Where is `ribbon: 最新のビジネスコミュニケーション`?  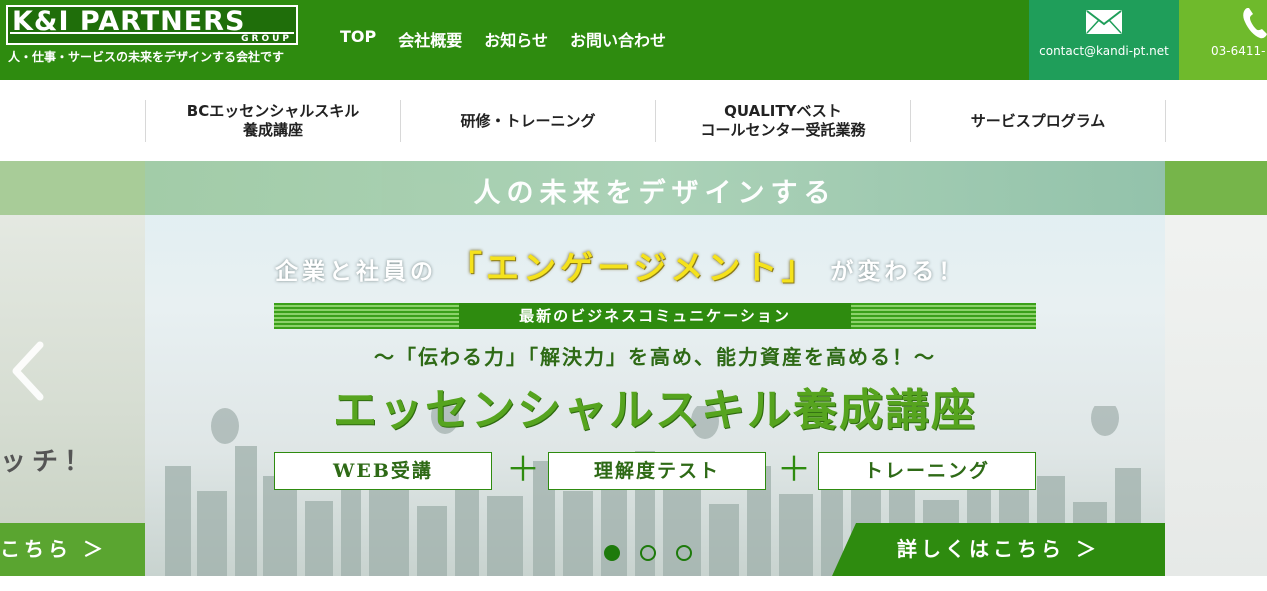 ribbon: 最新のビジネスコミュニケーション is located at coordinates (655, 316).